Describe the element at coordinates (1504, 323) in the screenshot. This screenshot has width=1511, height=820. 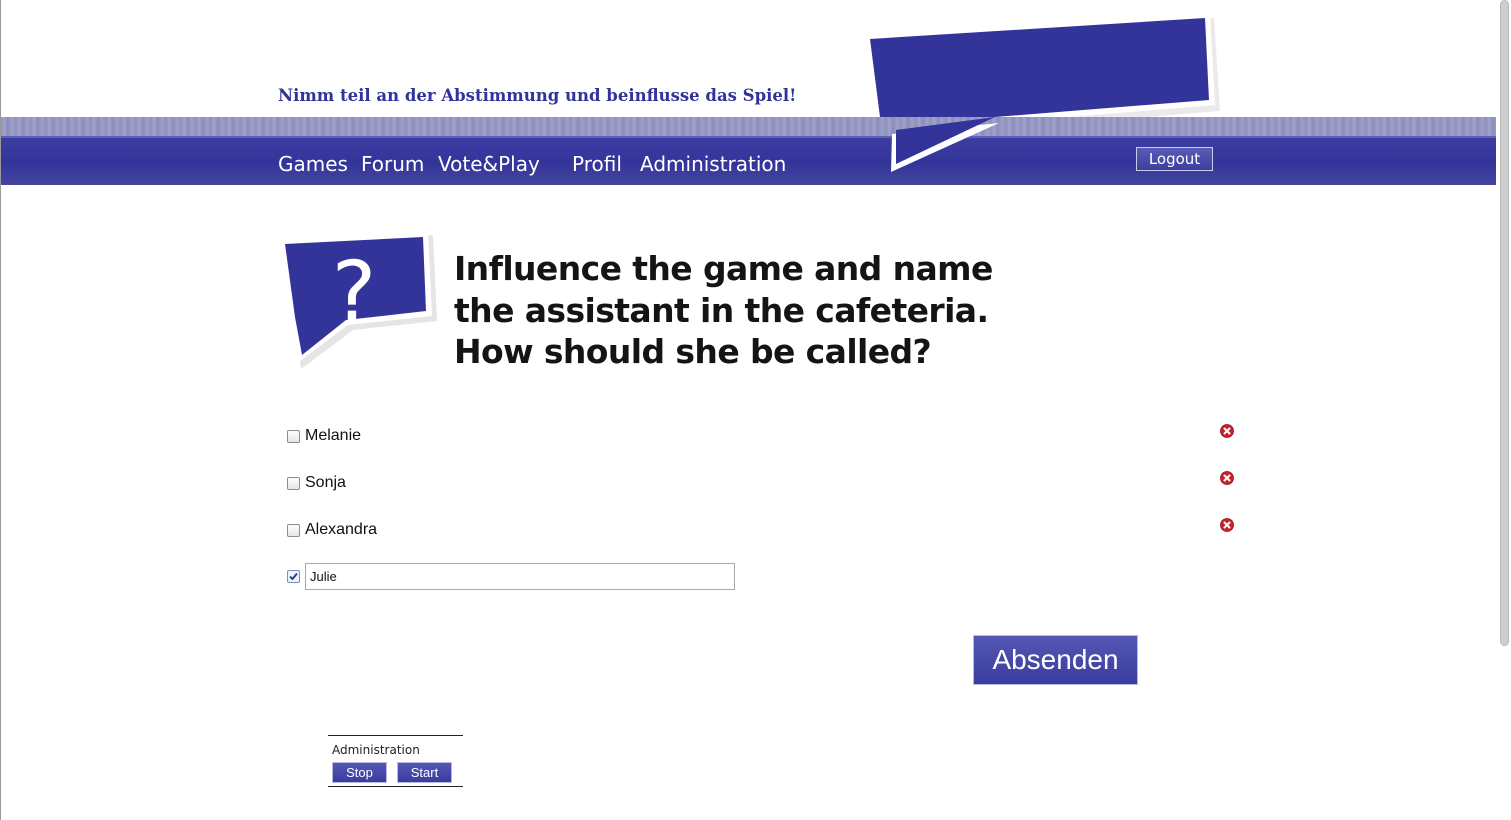
I see `scrollbar-thumb` at that location.